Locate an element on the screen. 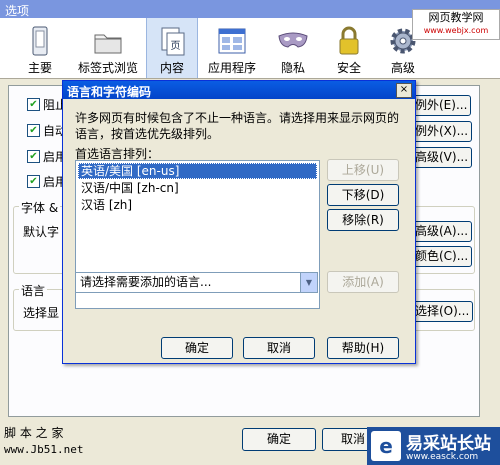 This screenshot has width=500, height=465. tab-privacy: 隐私 is located at coordinates (293, 48).